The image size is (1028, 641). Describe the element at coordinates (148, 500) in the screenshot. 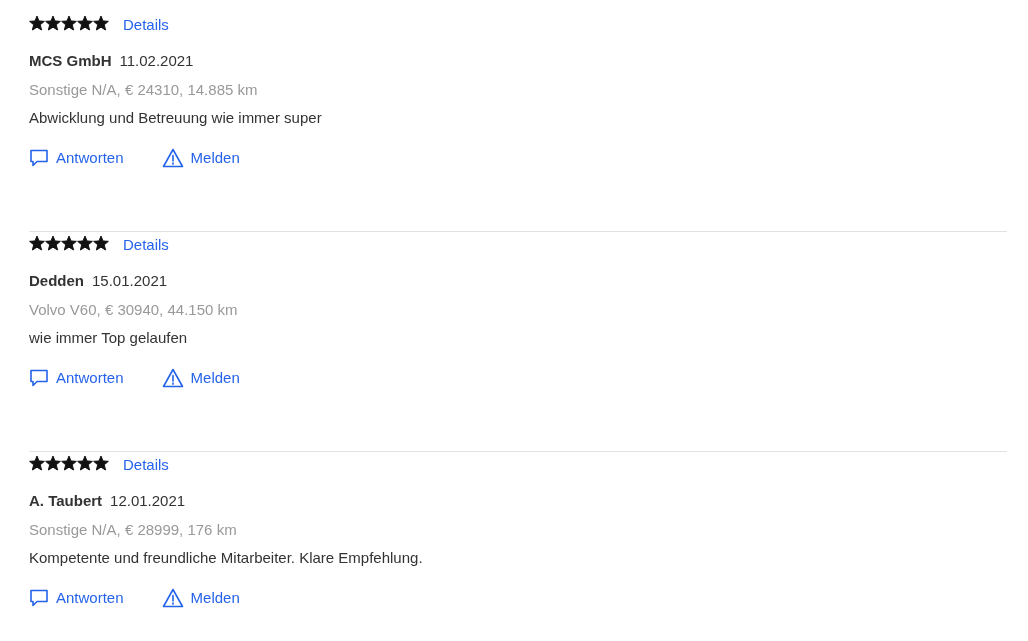

I see `review-date: 12.01.2021` at that location.